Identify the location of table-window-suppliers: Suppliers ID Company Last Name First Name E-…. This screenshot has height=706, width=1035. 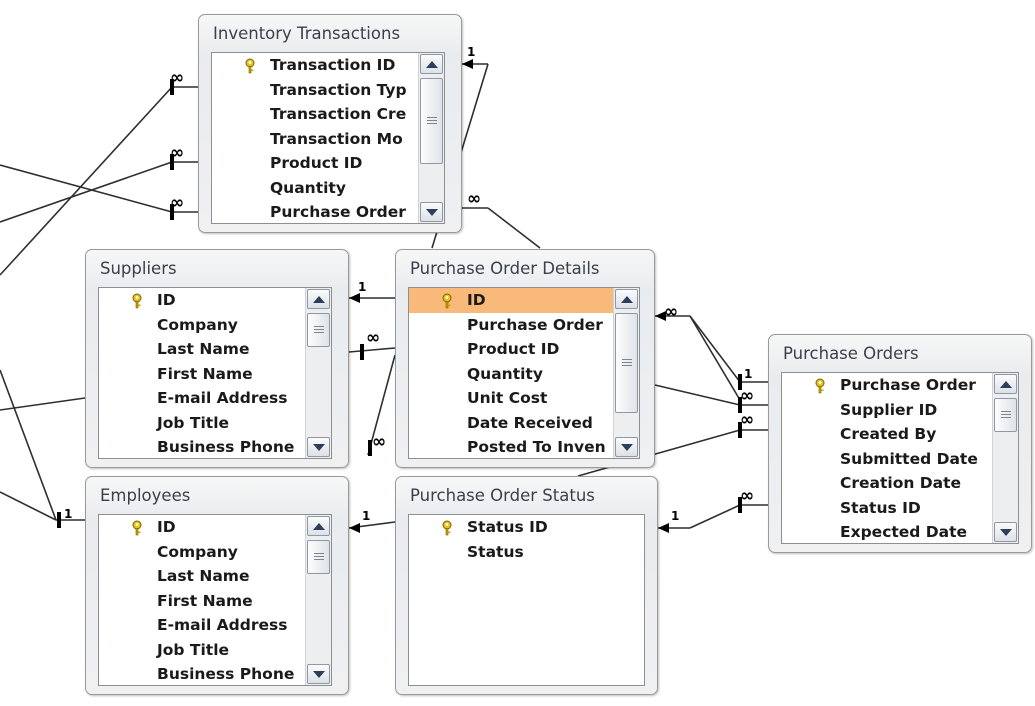
(217, 358).